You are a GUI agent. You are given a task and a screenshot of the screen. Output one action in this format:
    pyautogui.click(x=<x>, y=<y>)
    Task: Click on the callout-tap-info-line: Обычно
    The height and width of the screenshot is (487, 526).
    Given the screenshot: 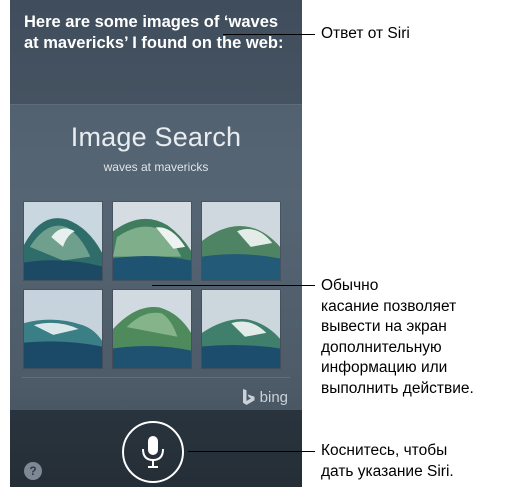 What is the action you would take?
    pyautogui.click(x=350, y=285)
    